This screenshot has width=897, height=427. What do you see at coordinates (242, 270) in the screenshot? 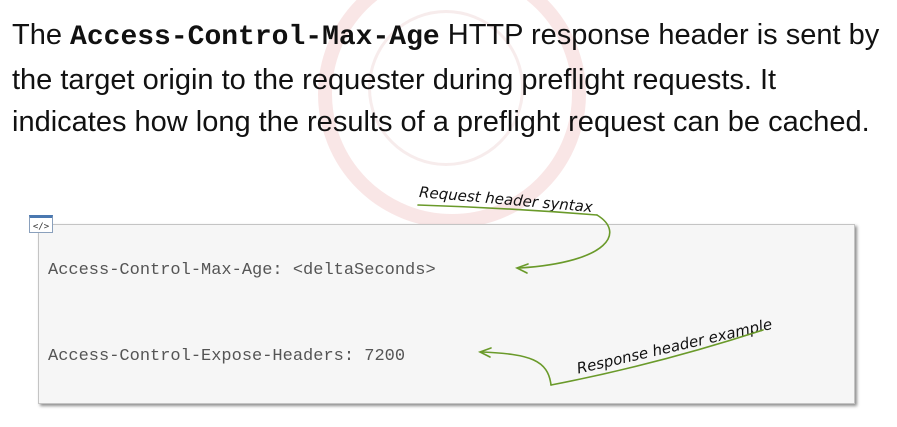
I see `code-line-request-syntax: Access-Control-Max-Age: <deltaSeconds>` at bounding box center [242, 270].